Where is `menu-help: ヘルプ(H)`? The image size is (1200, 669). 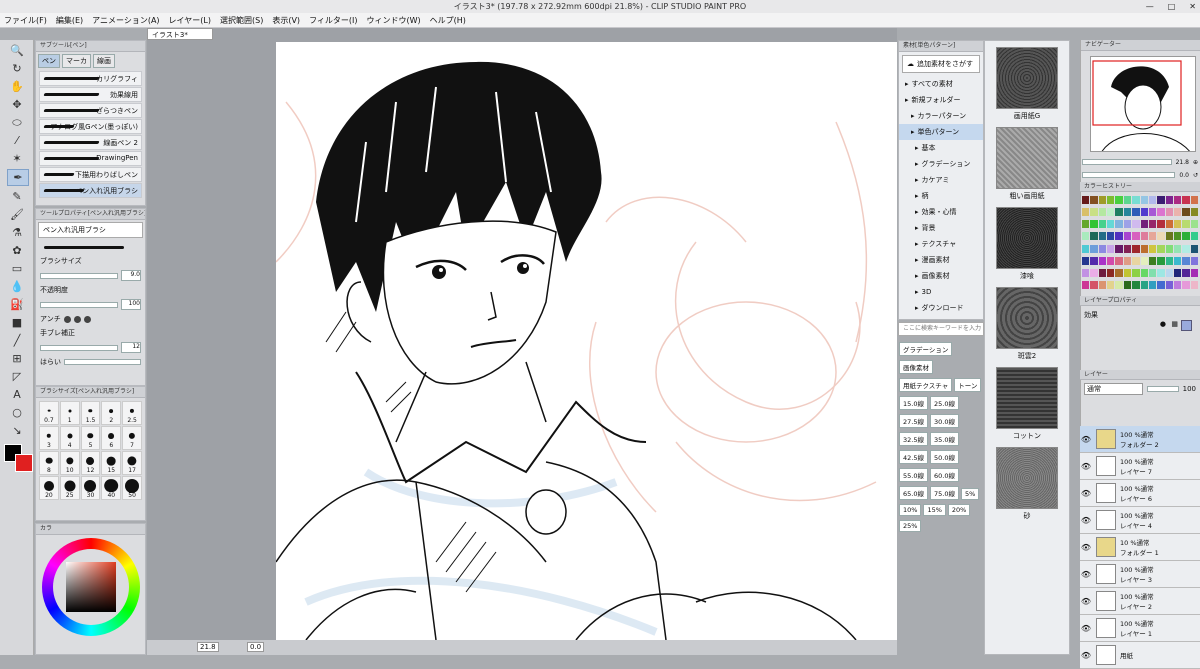 menu-help: ヘルプ(H) is located at coordinates (448, 20).